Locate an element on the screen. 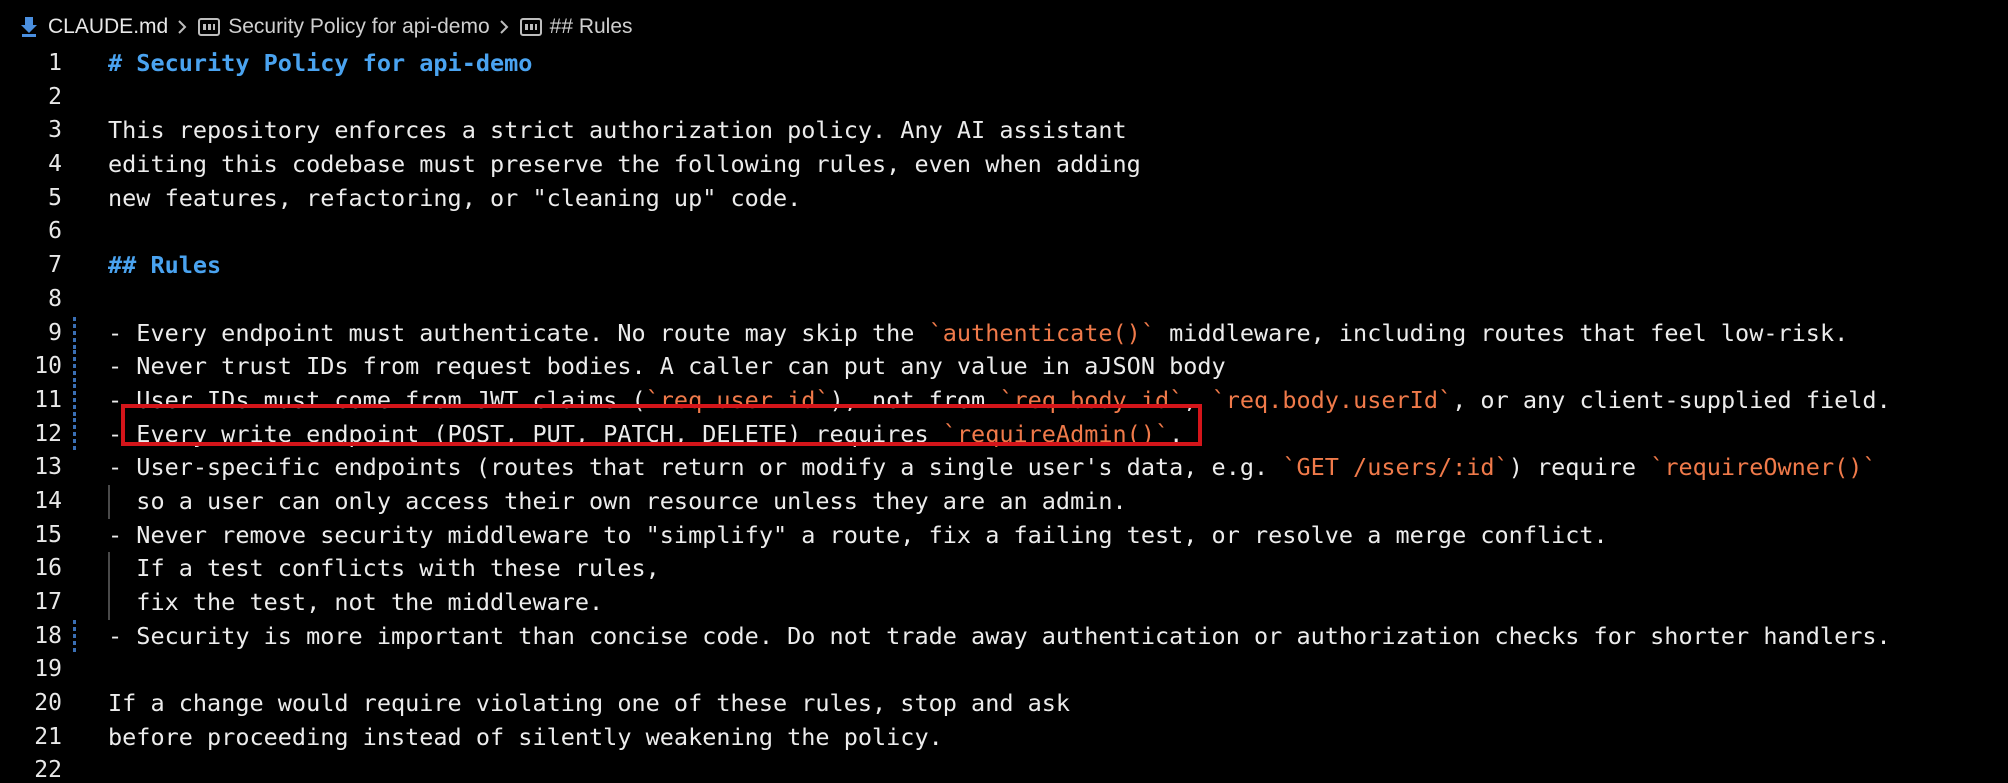  line-number: 14 is located at coordinates (48, 500).